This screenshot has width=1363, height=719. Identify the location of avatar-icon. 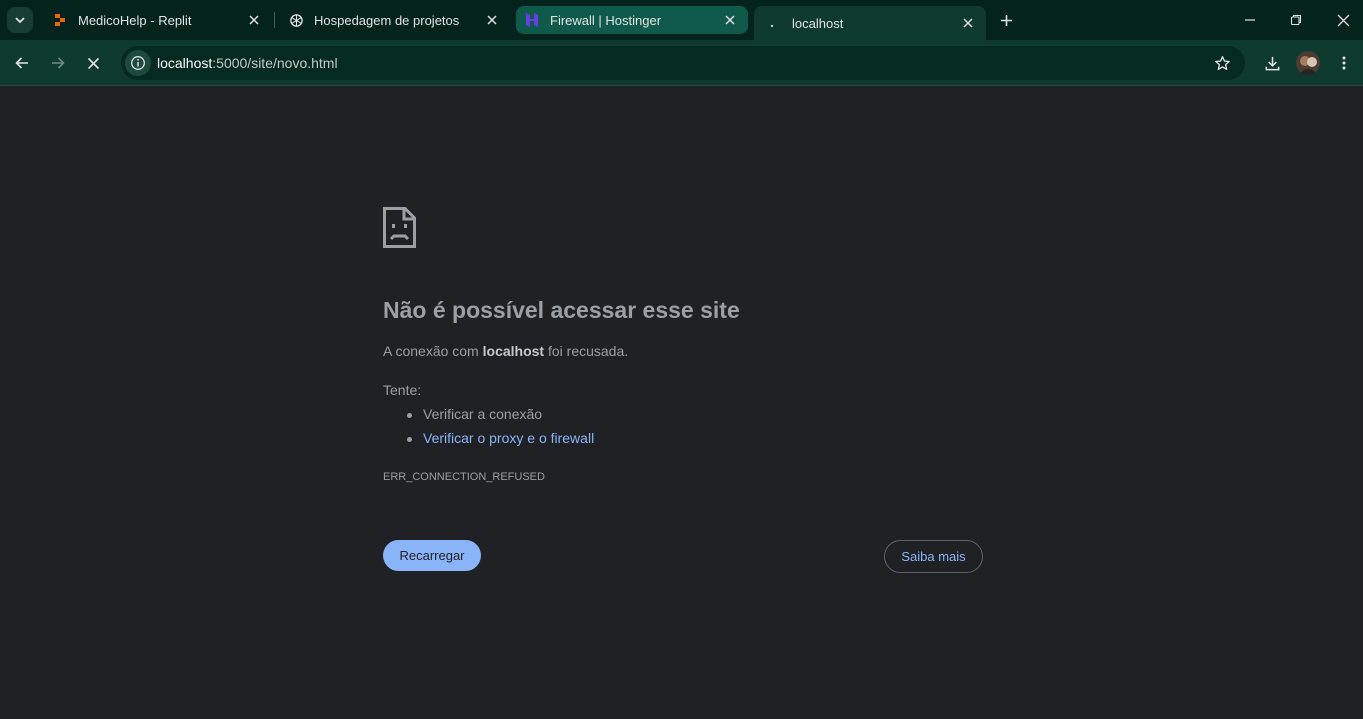
(1308, 63).